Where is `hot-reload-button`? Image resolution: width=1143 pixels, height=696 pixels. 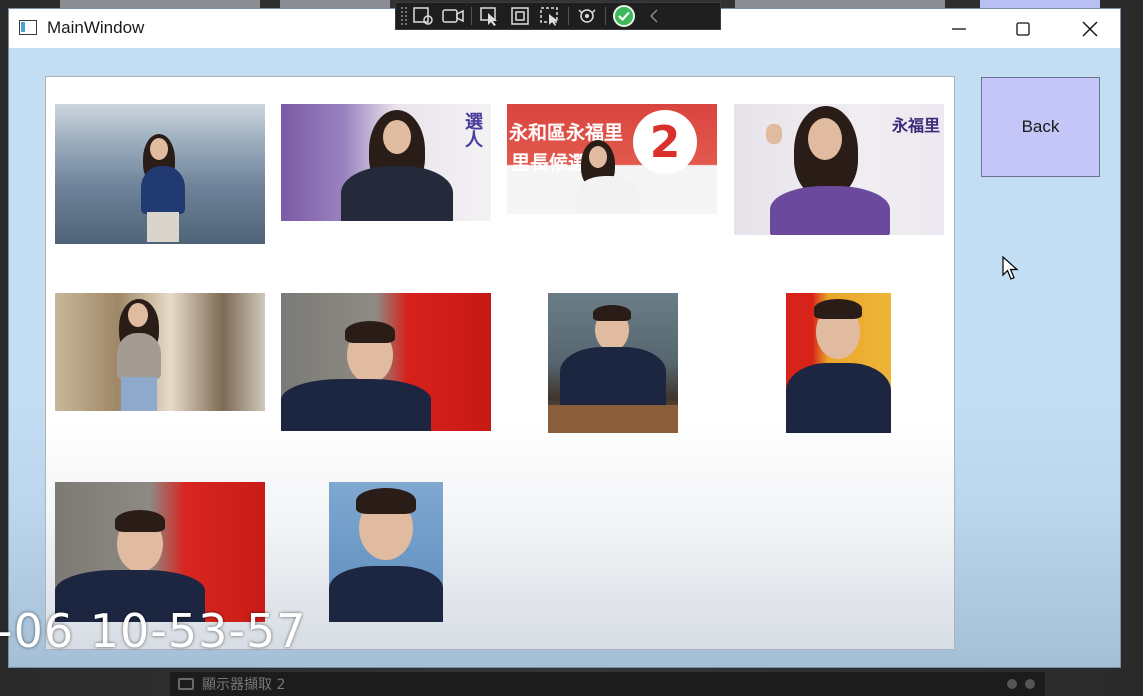
hot-reload-button is located at coordinates (587, 16).